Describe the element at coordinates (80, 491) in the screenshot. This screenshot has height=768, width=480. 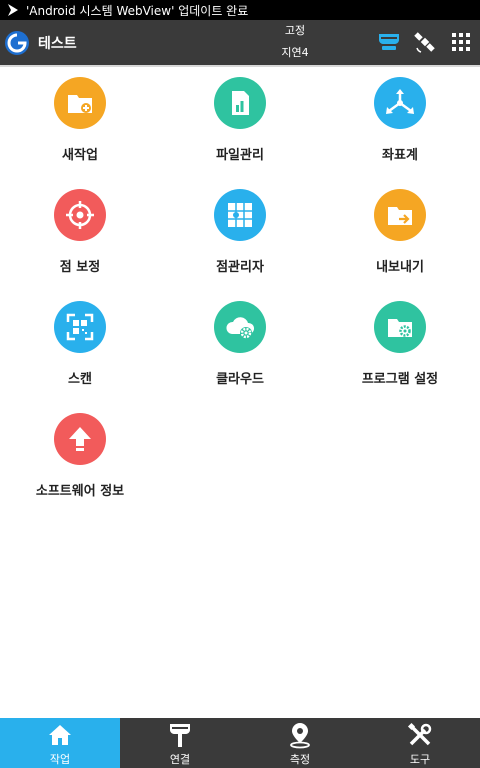
I see `menu-label: 소프트웨어 정보` at that location.